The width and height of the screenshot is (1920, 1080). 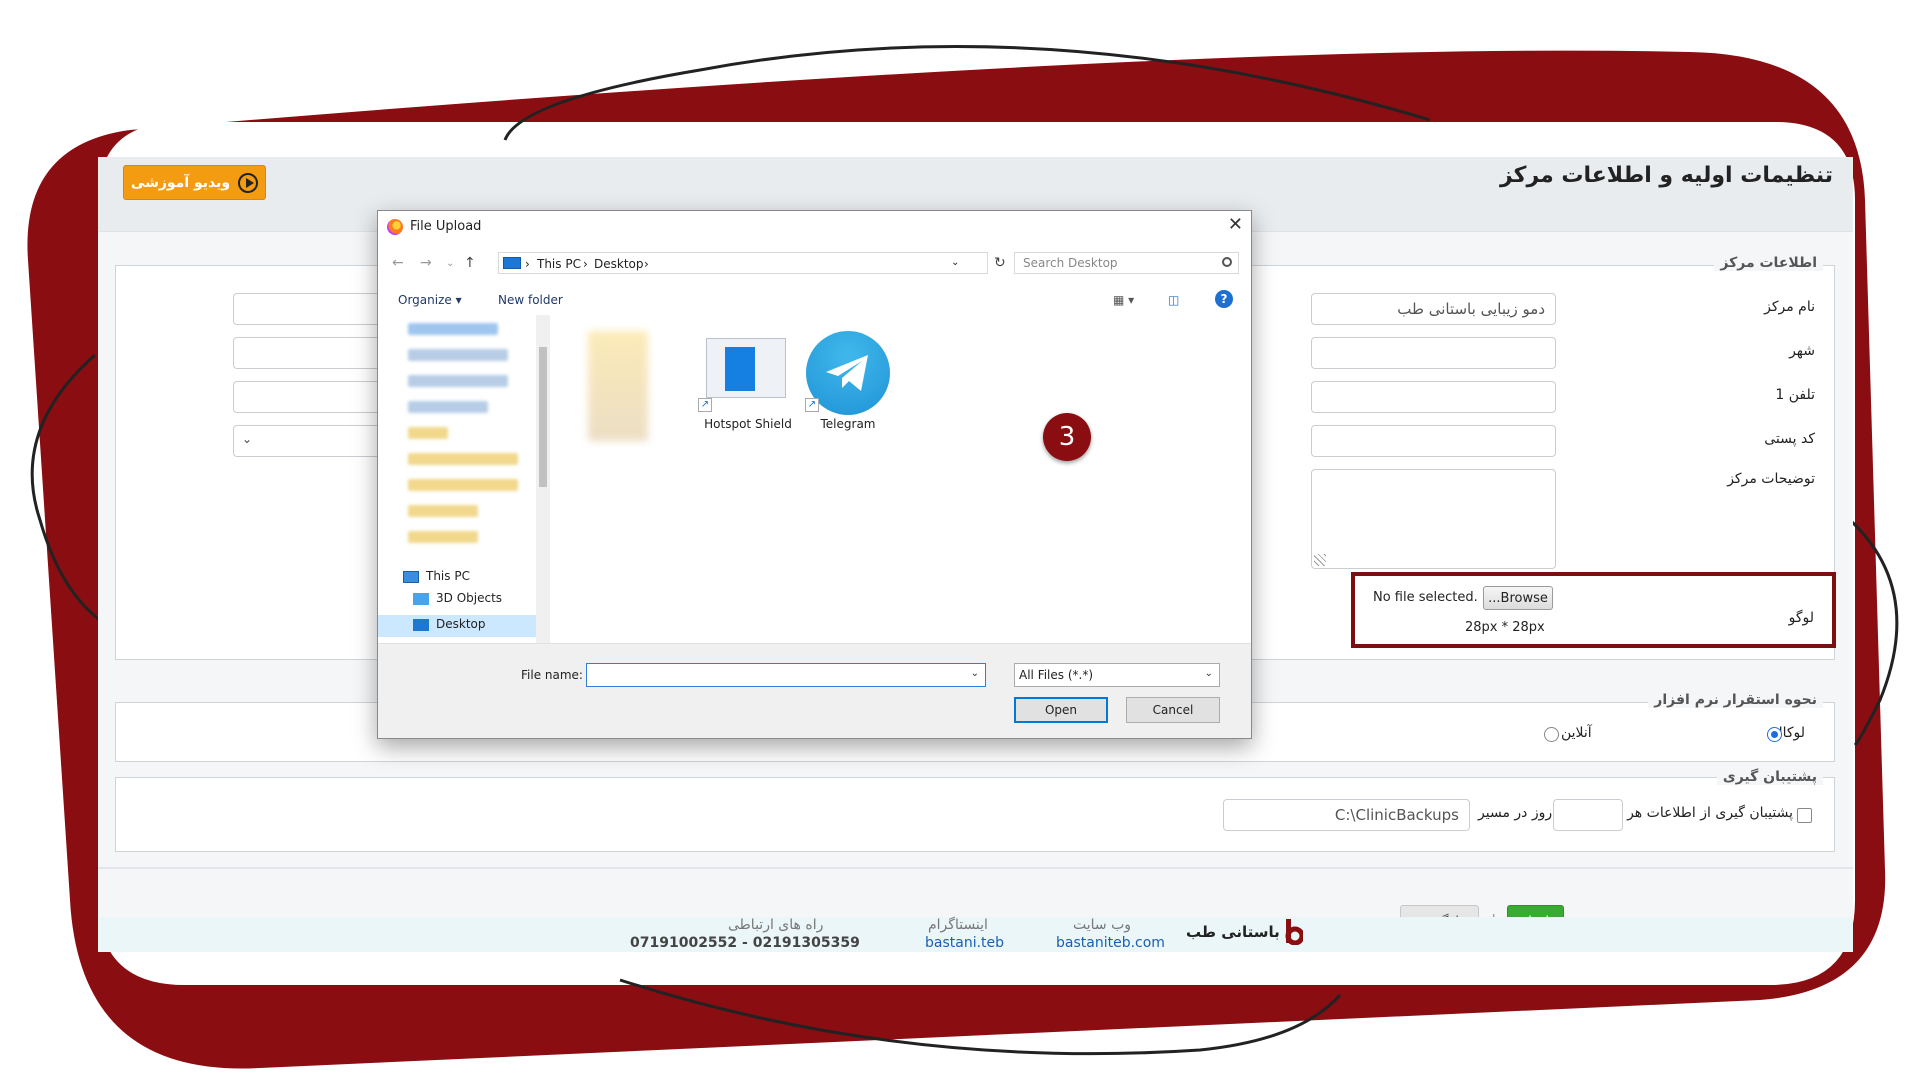 I want to click on blurred-file, so click(x=618, y=386).